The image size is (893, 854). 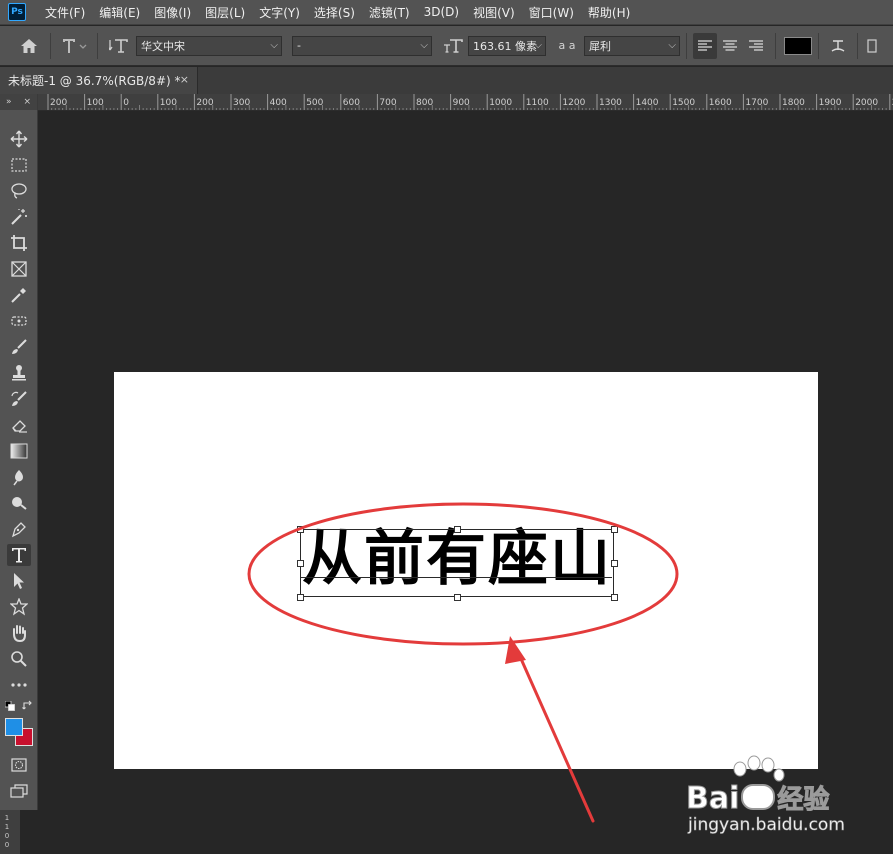 I want to click on zoom-icon, so click(x=19, y=659).